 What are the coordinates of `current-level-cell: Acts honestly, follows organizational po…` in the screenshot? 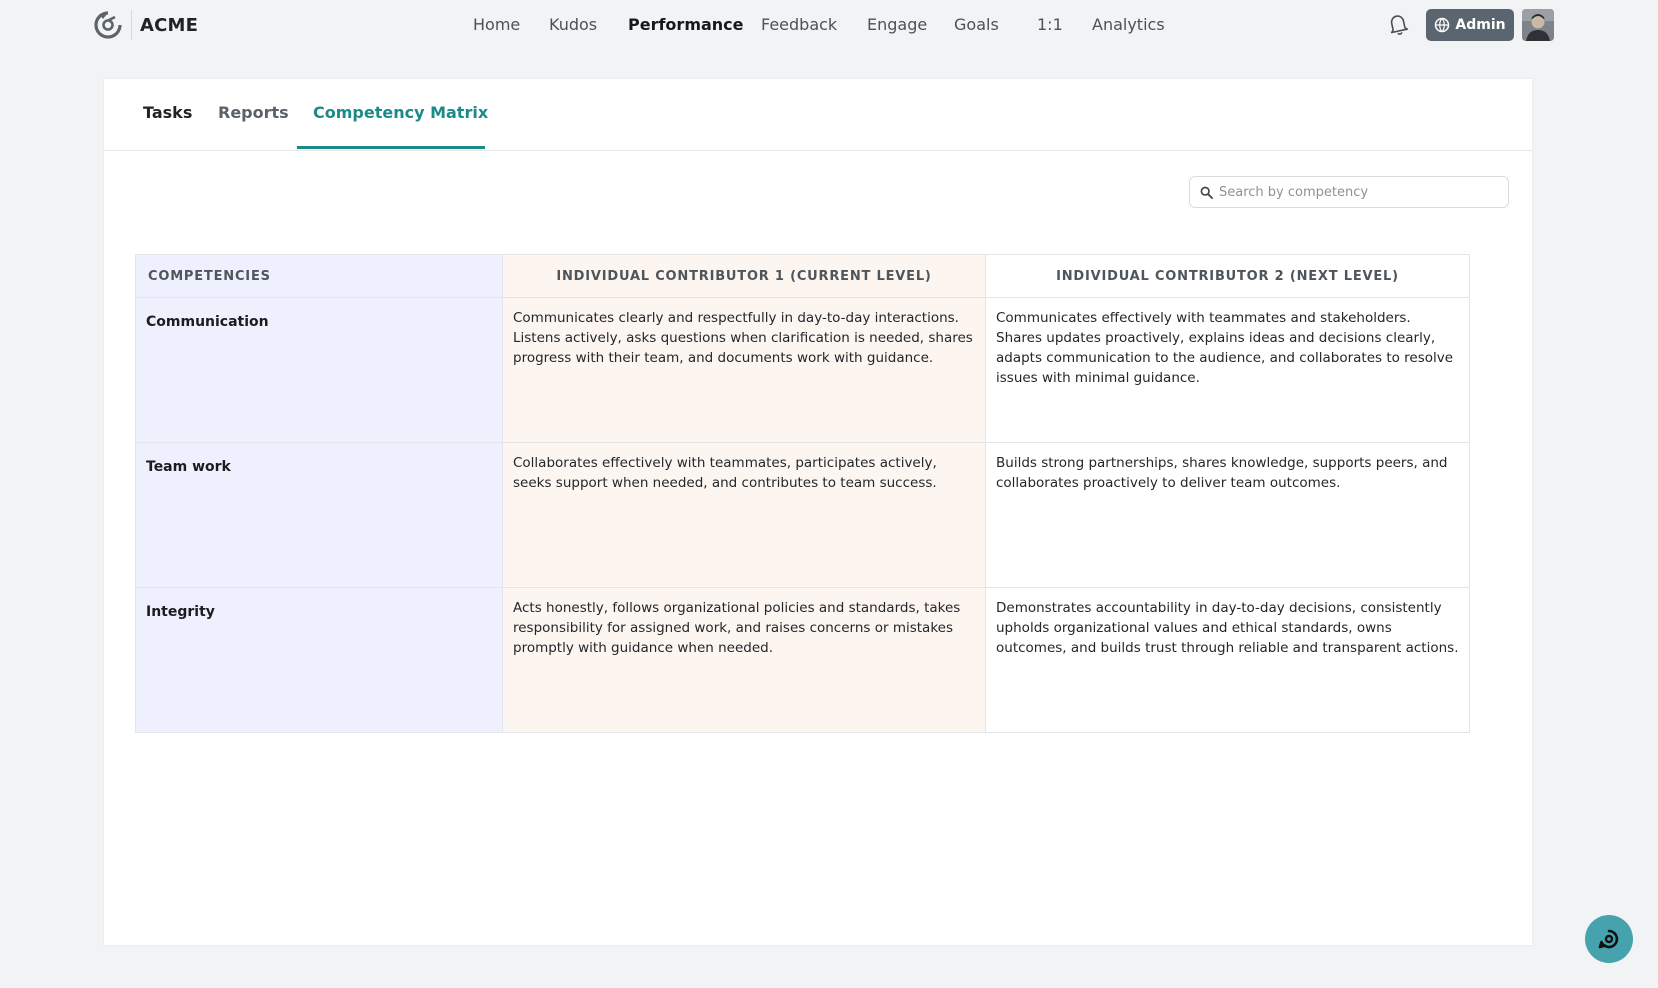 It's located at (744, 660).